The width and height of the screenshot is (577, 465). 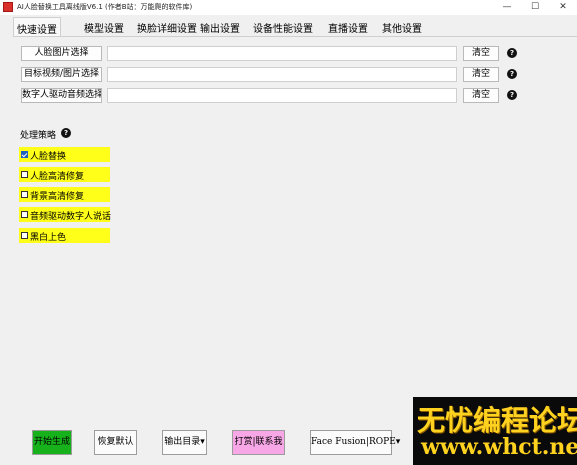 What do you see at coordinates (38, 136) in the screenshot?
I see `strategy-label: 处理策略` at bounding box center [38, 136].